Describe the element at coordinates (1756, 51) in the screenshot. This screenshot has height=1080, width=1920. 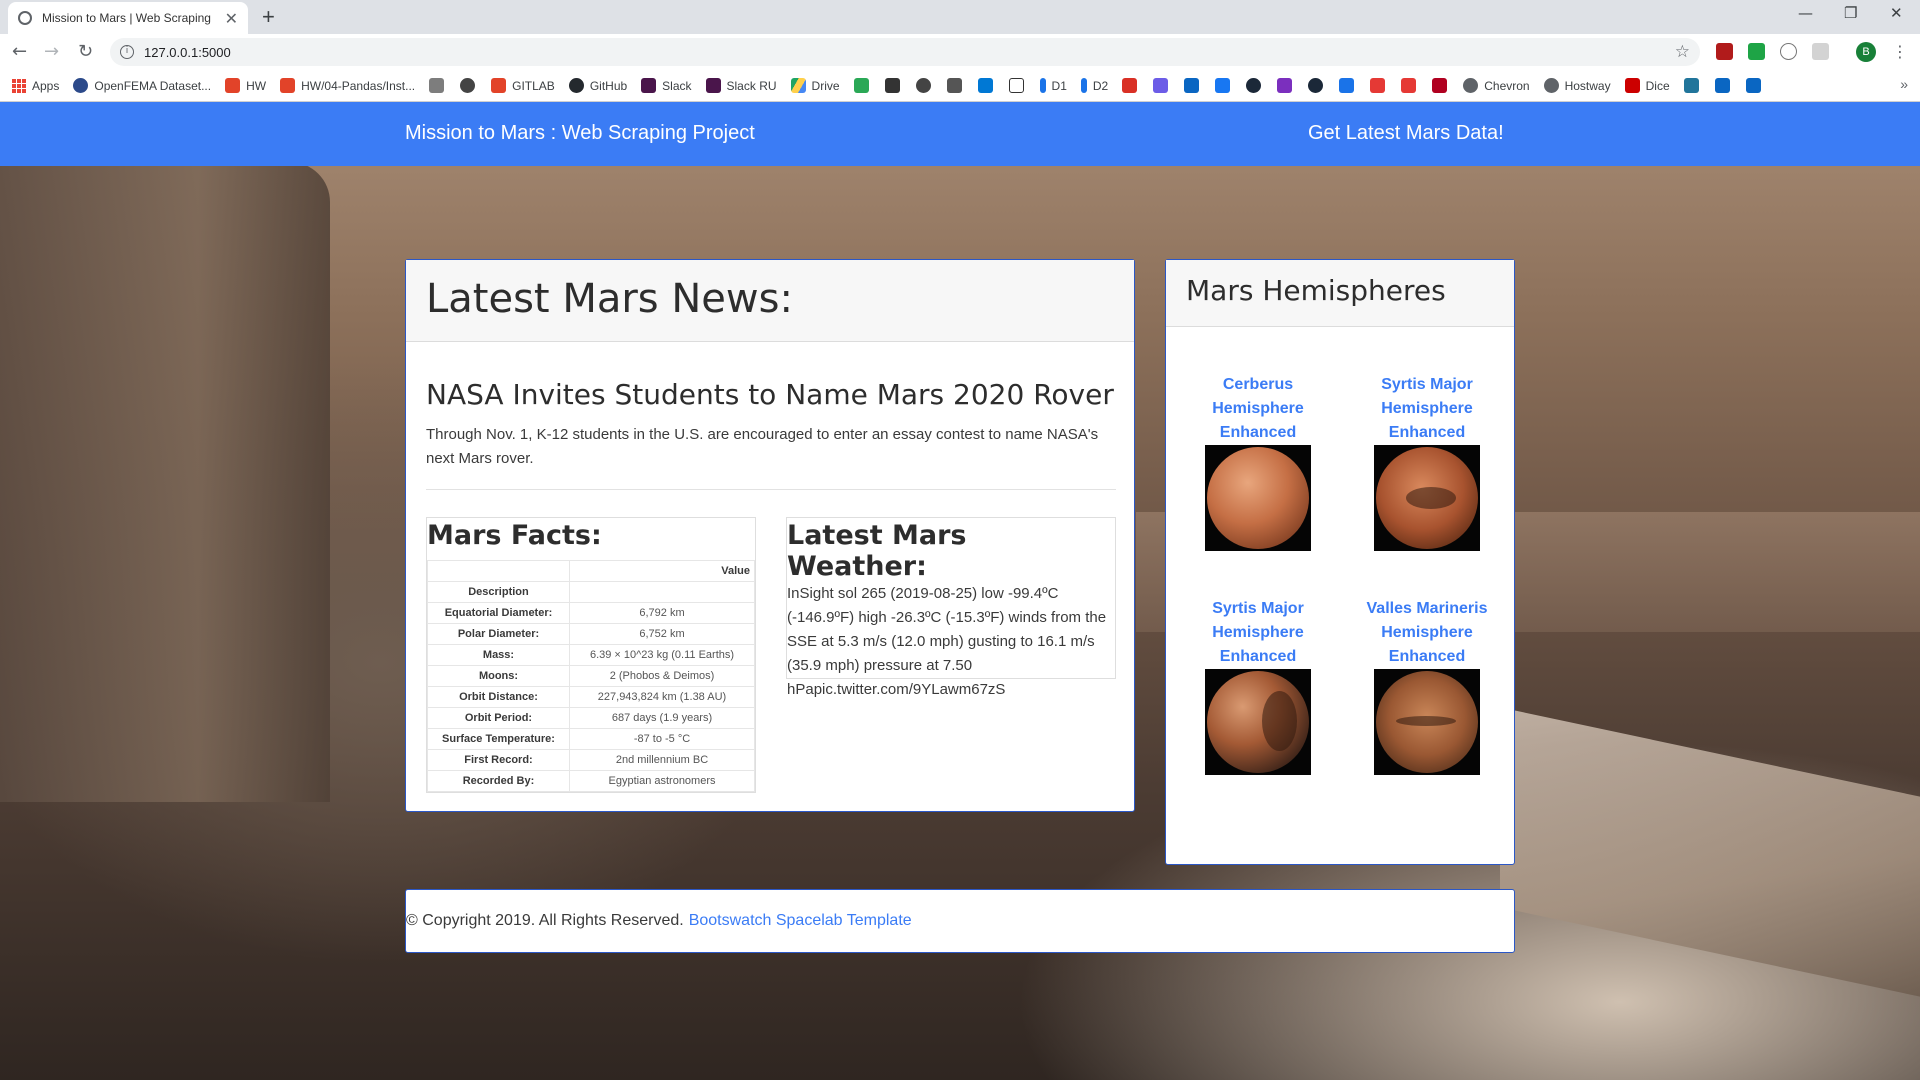
I see `checkmark-extension-icon` at that location.